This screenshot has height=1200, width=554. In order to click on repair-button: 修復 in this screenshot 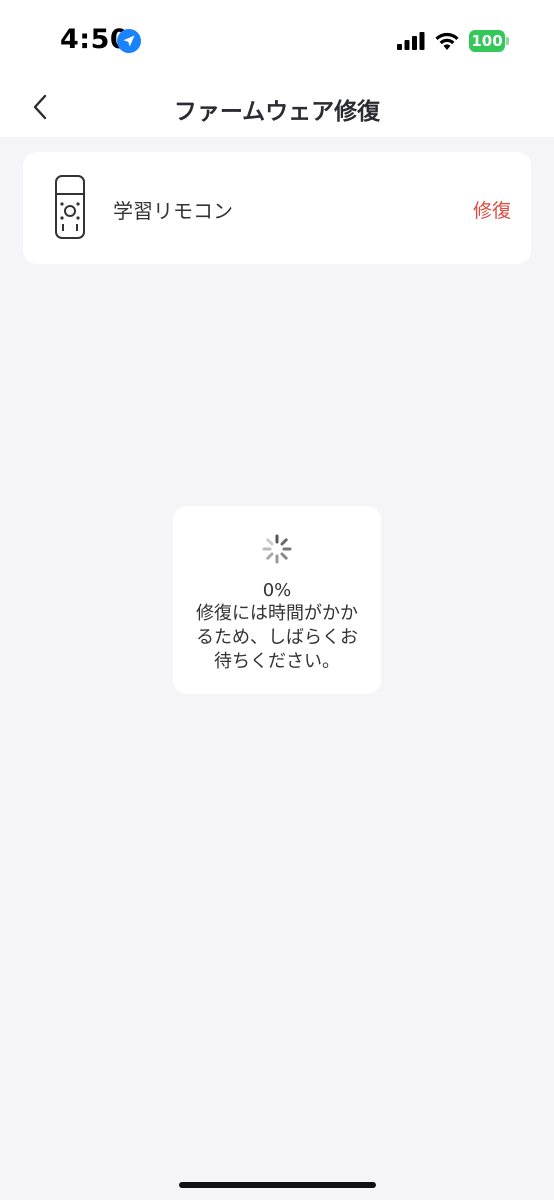, I will do `click(492, 209)`.